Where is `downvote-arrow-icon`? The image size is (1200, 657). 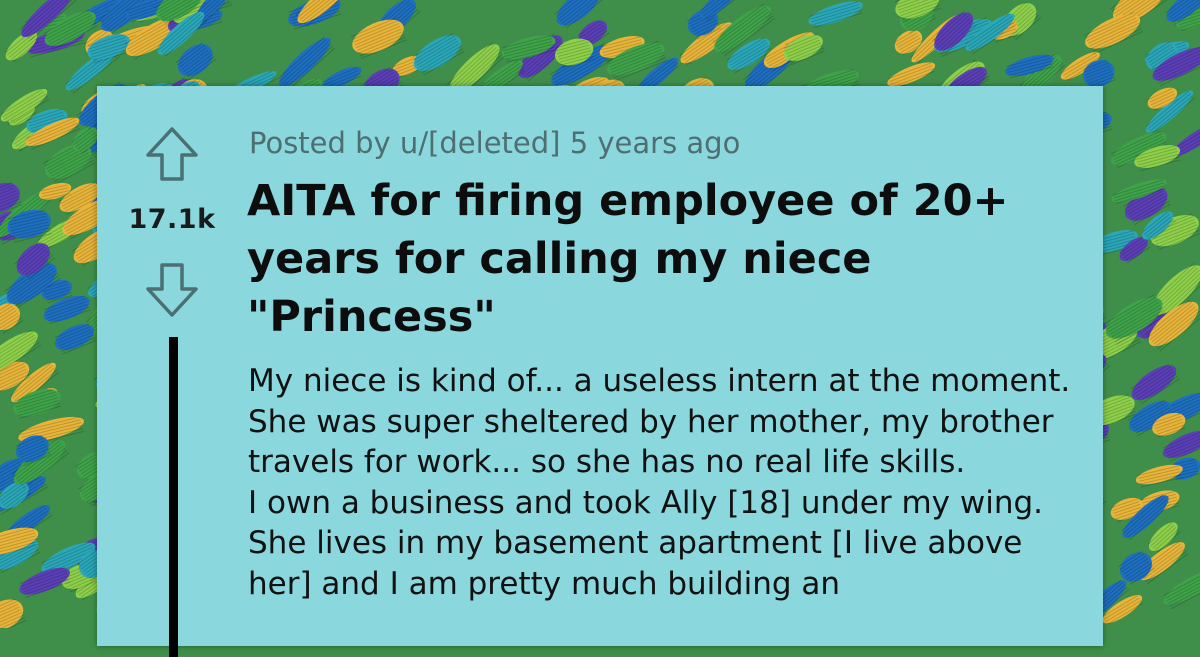
downvote-arrow-icon is located at coordinates (172, 290).